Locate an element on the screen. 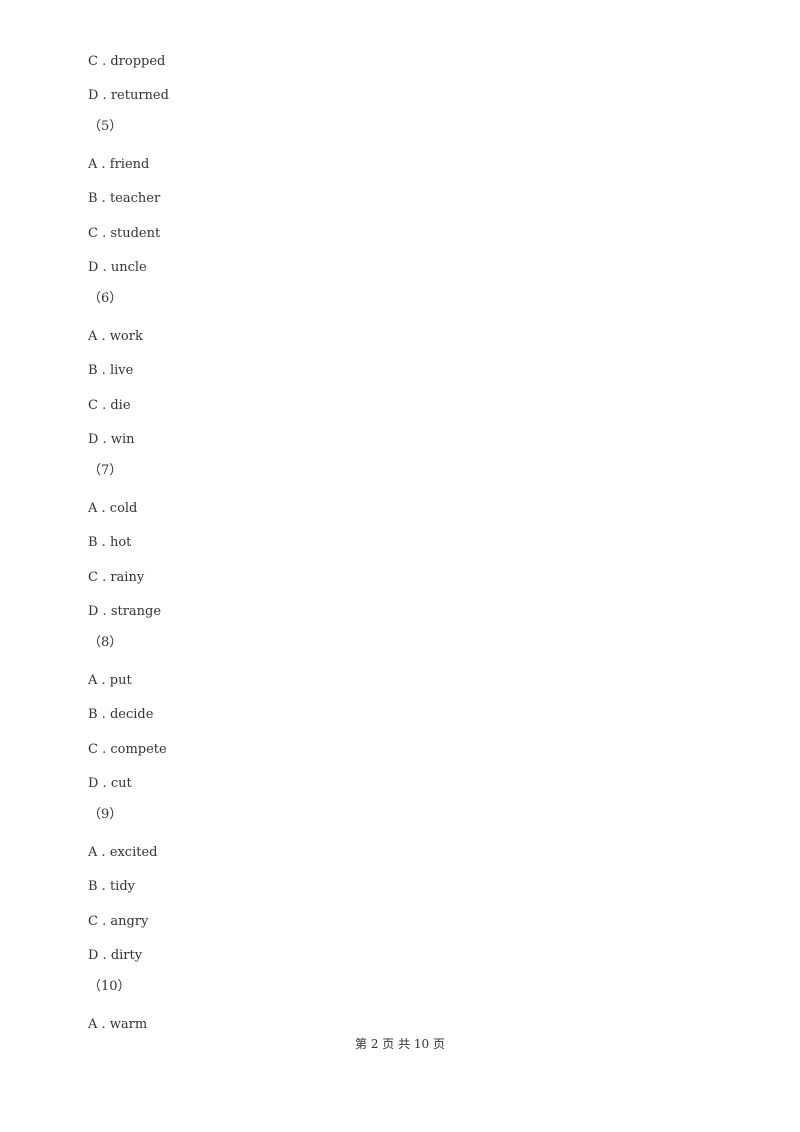 The image size is (800, 1132). question-number: （9） is located at coordinates (105, 814).